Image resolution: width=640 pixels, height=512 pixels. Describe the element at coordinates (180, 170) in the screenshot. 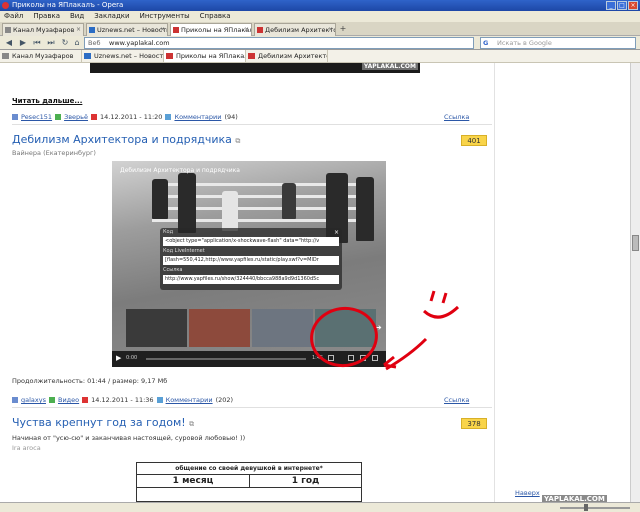

I see `video-title: Дебилизм Архитектора и подрядчика` at that location.